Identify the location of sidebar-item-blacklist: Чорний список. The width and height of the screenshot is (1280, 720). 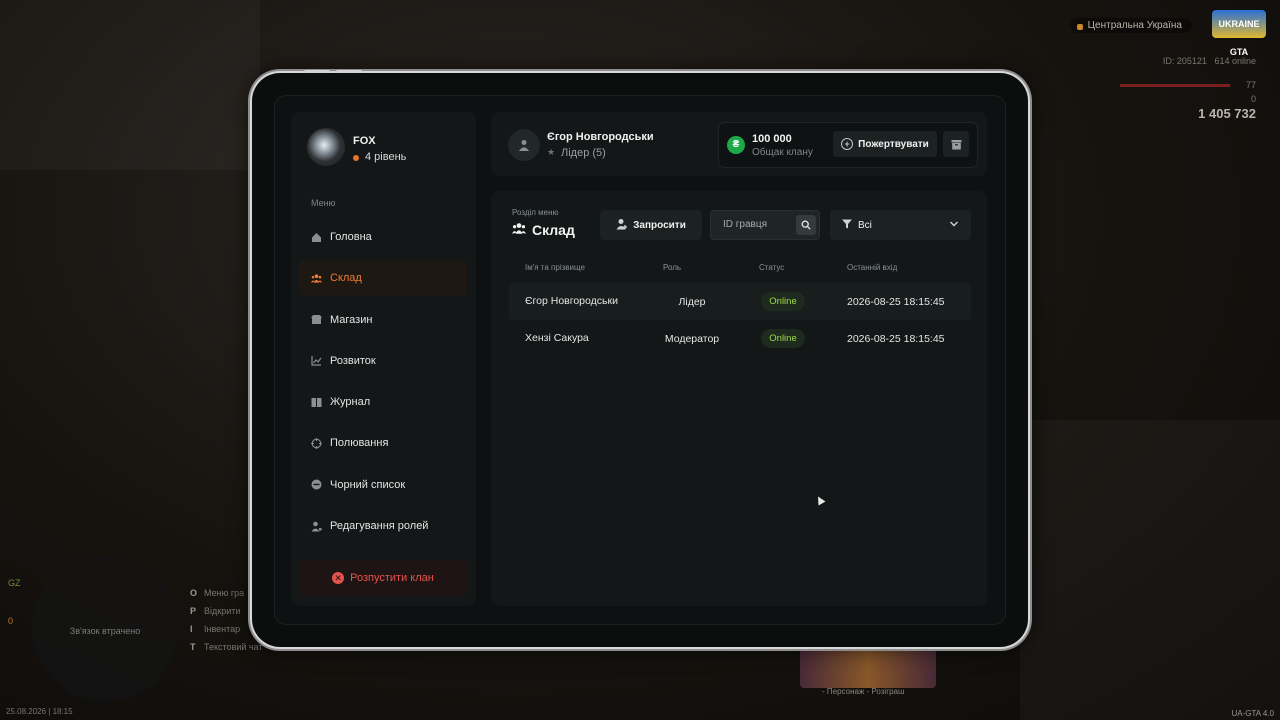
(383, 485).